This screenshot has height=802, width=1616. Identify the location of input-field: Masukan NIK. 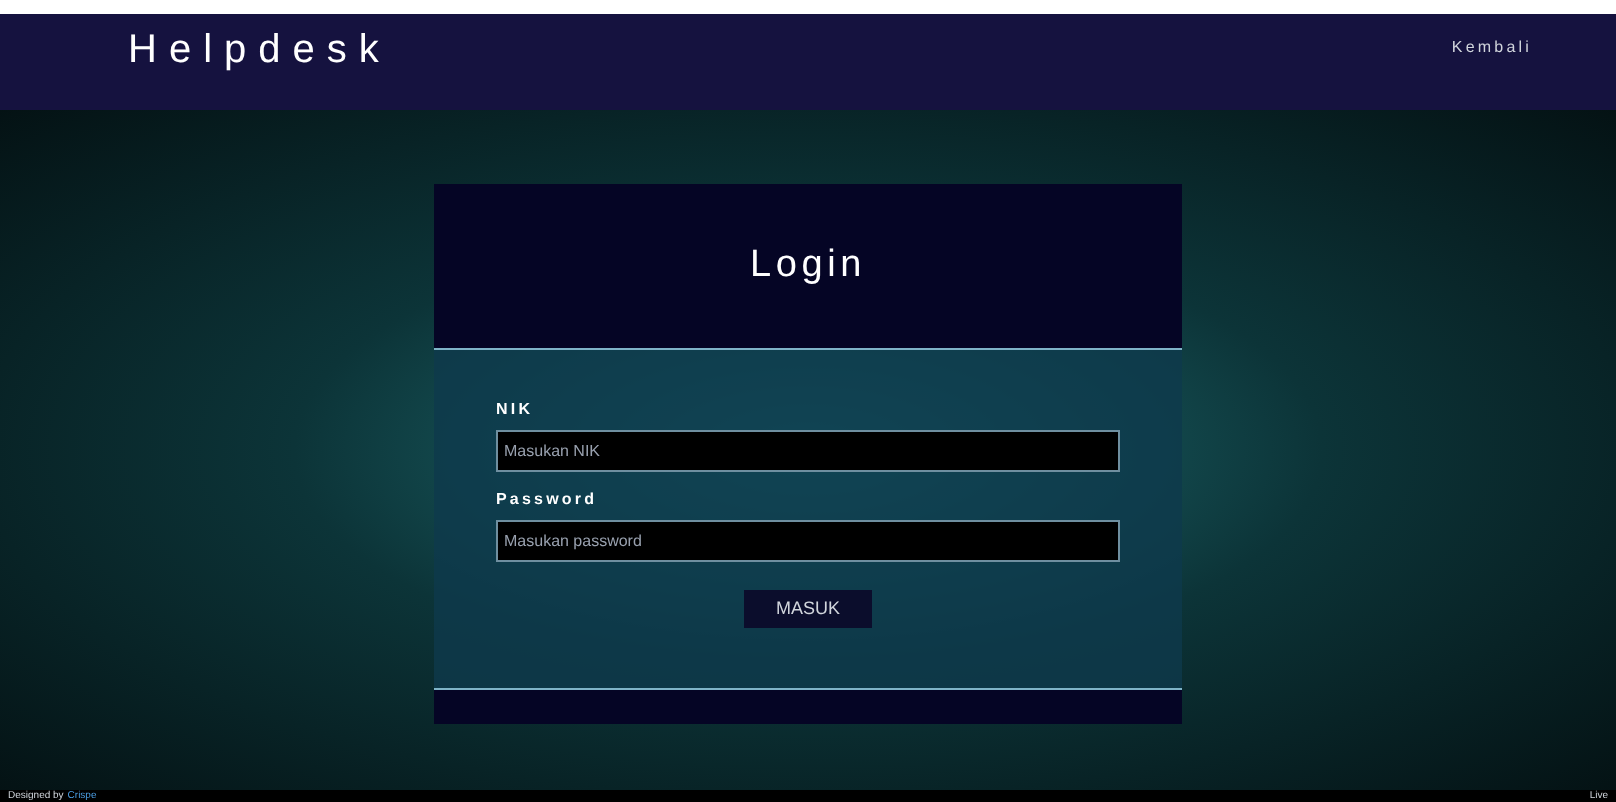
(808, 451).